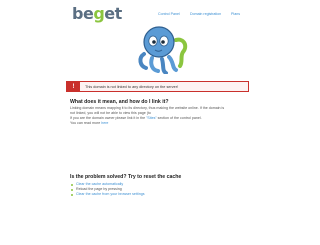 Image resolution: width=320 pixels, height=245 pixels. I want to click on nav-domain-registration-link: Domain registration, so click(205, 14).